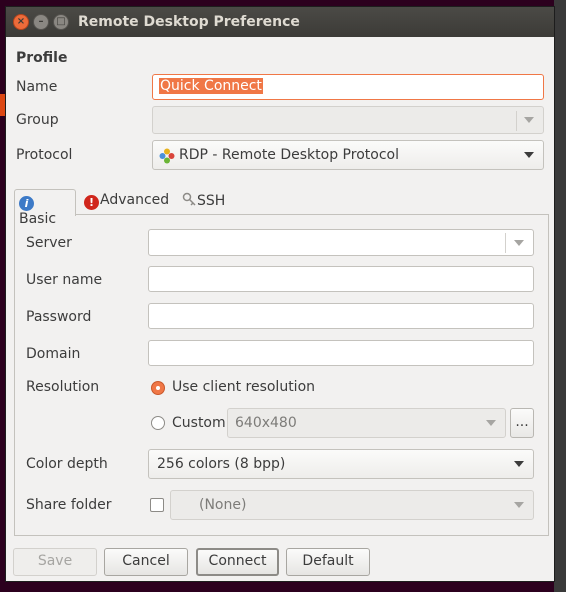 The height and width of the screenshot is (592, 566). Describe the element at coordinates (41, 22) in the screenshot. I see `minimize-window-button: –` at that location.